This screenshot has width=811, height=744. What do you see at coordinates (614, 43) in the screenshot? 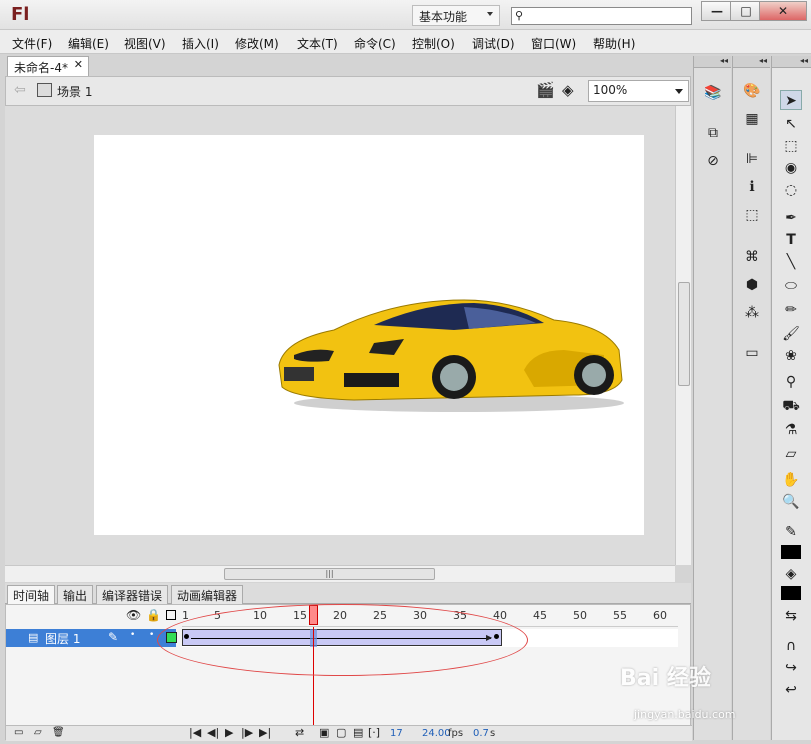
I see `menu-help: 帮助(H)` at bounding box center [614, 43].